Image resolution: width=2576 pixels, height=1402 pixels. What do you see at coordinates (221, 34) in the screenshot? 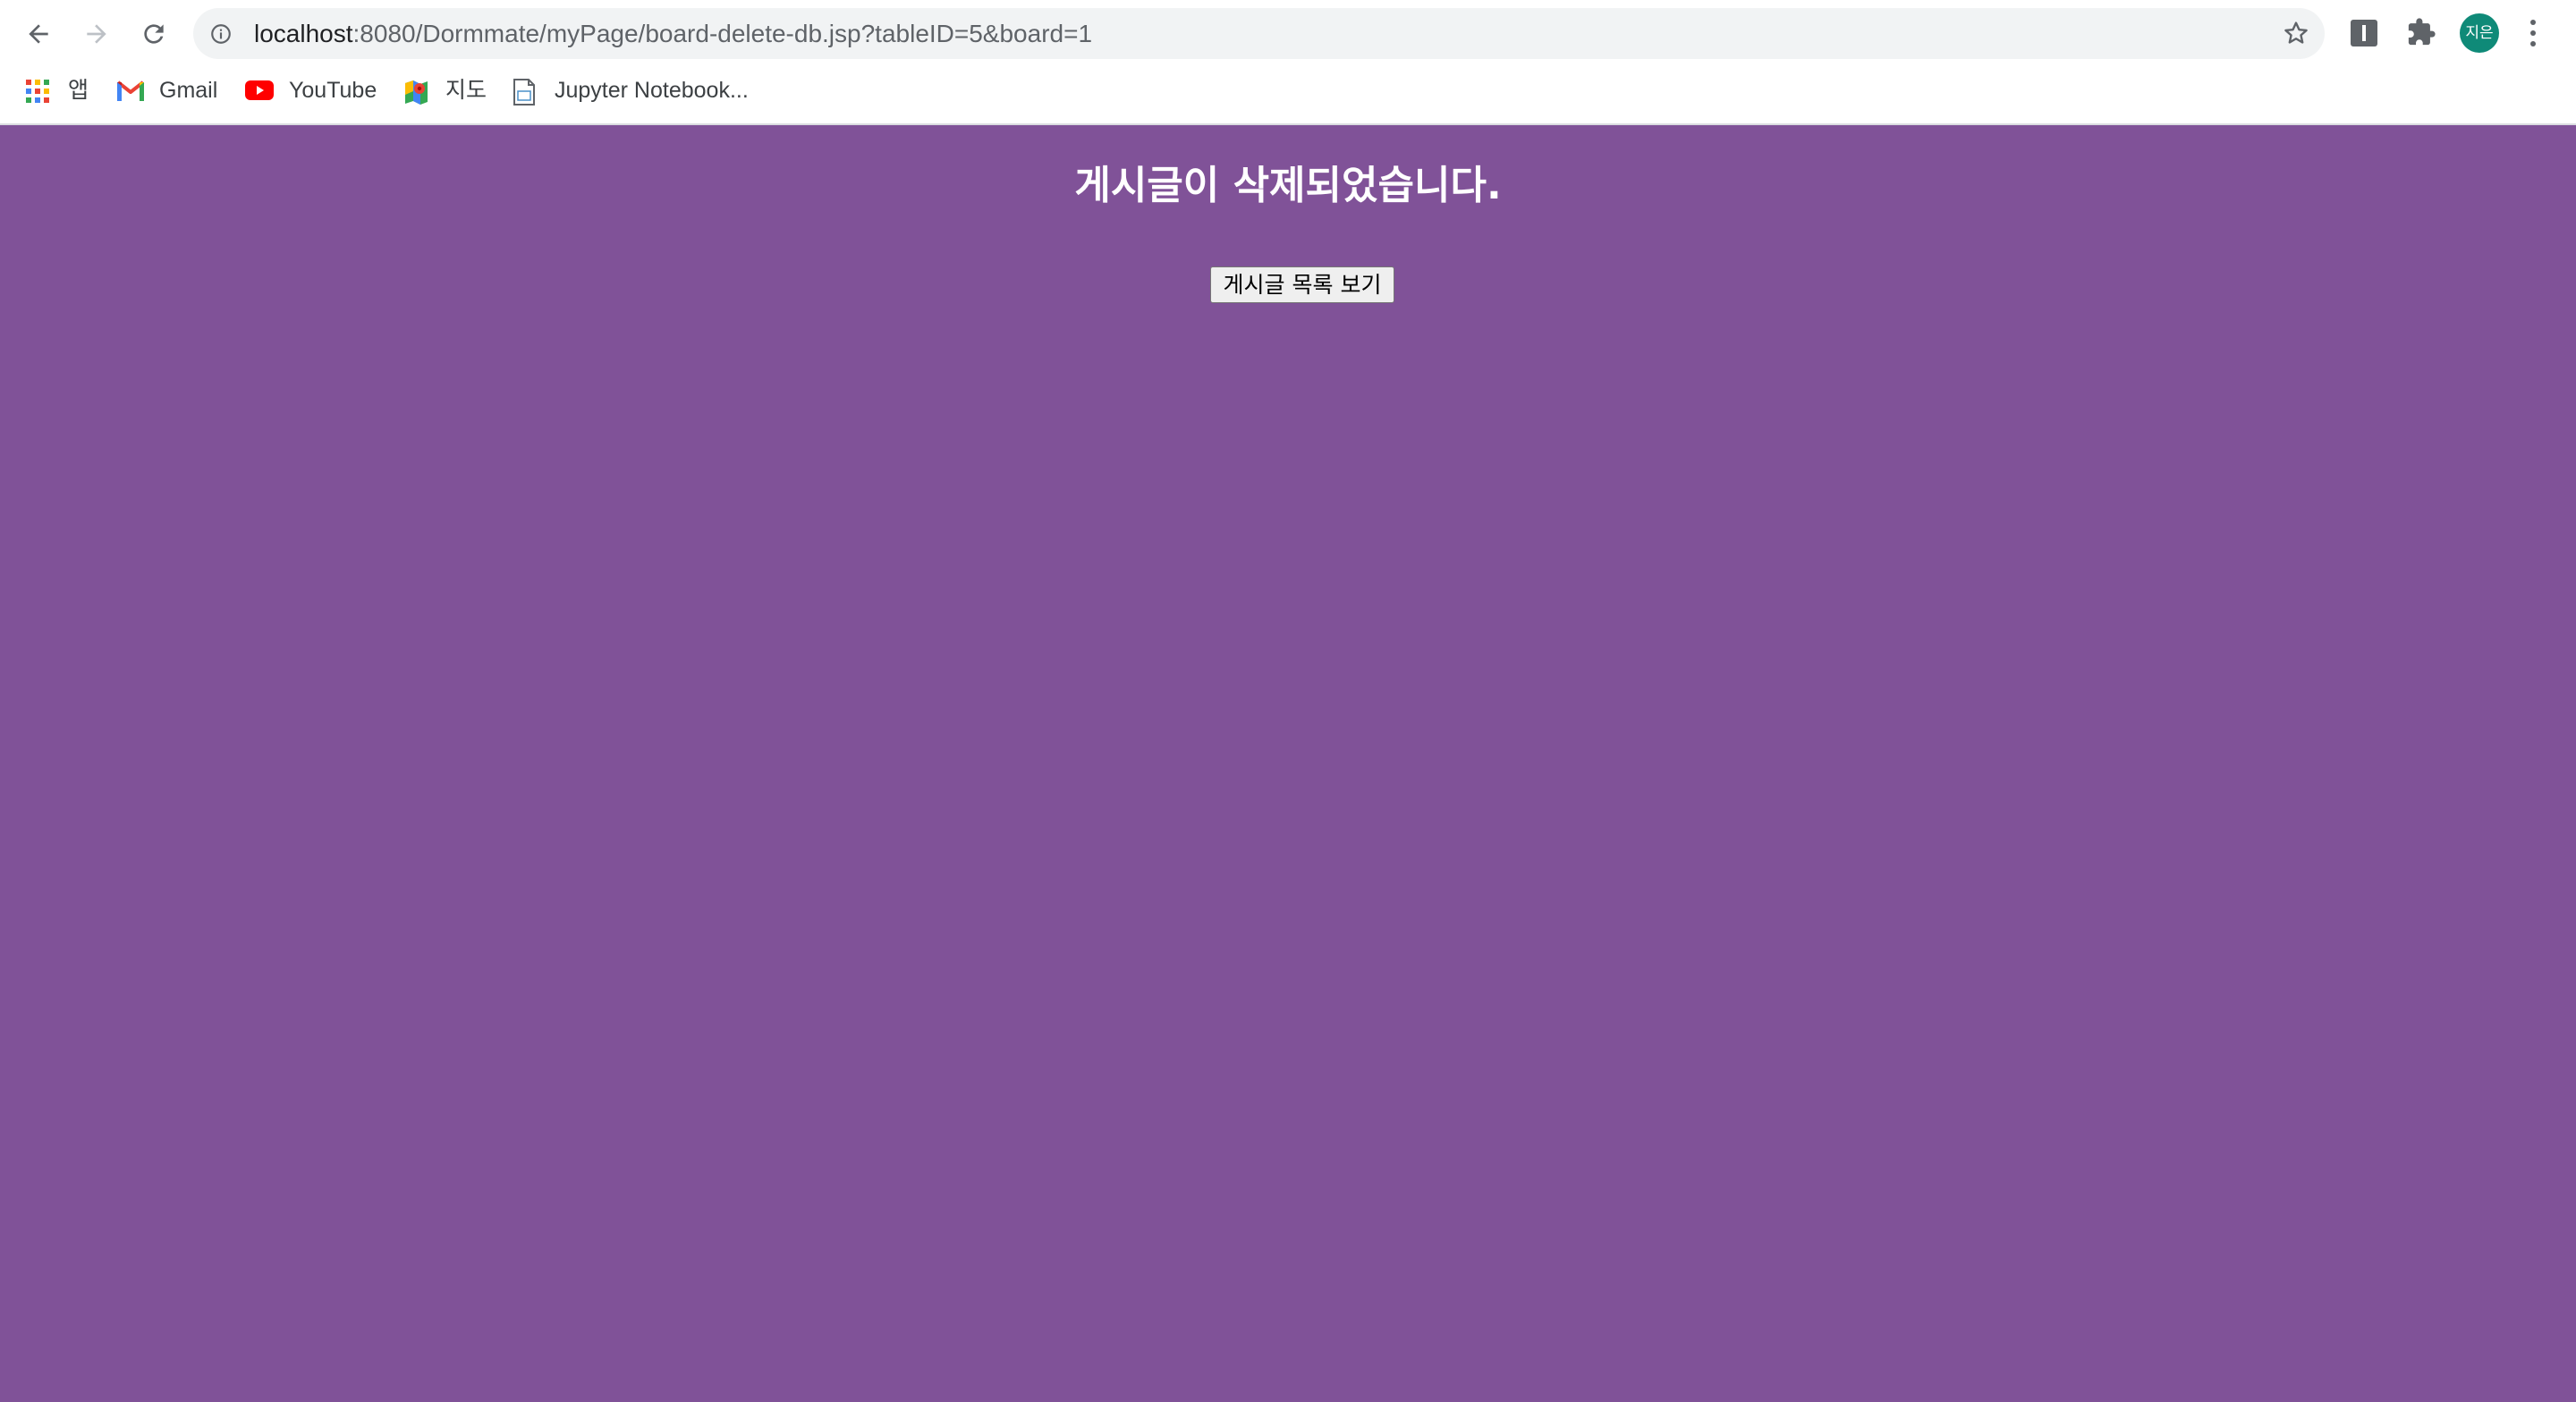
I see `info-icon` at bounding box center [221, 34].